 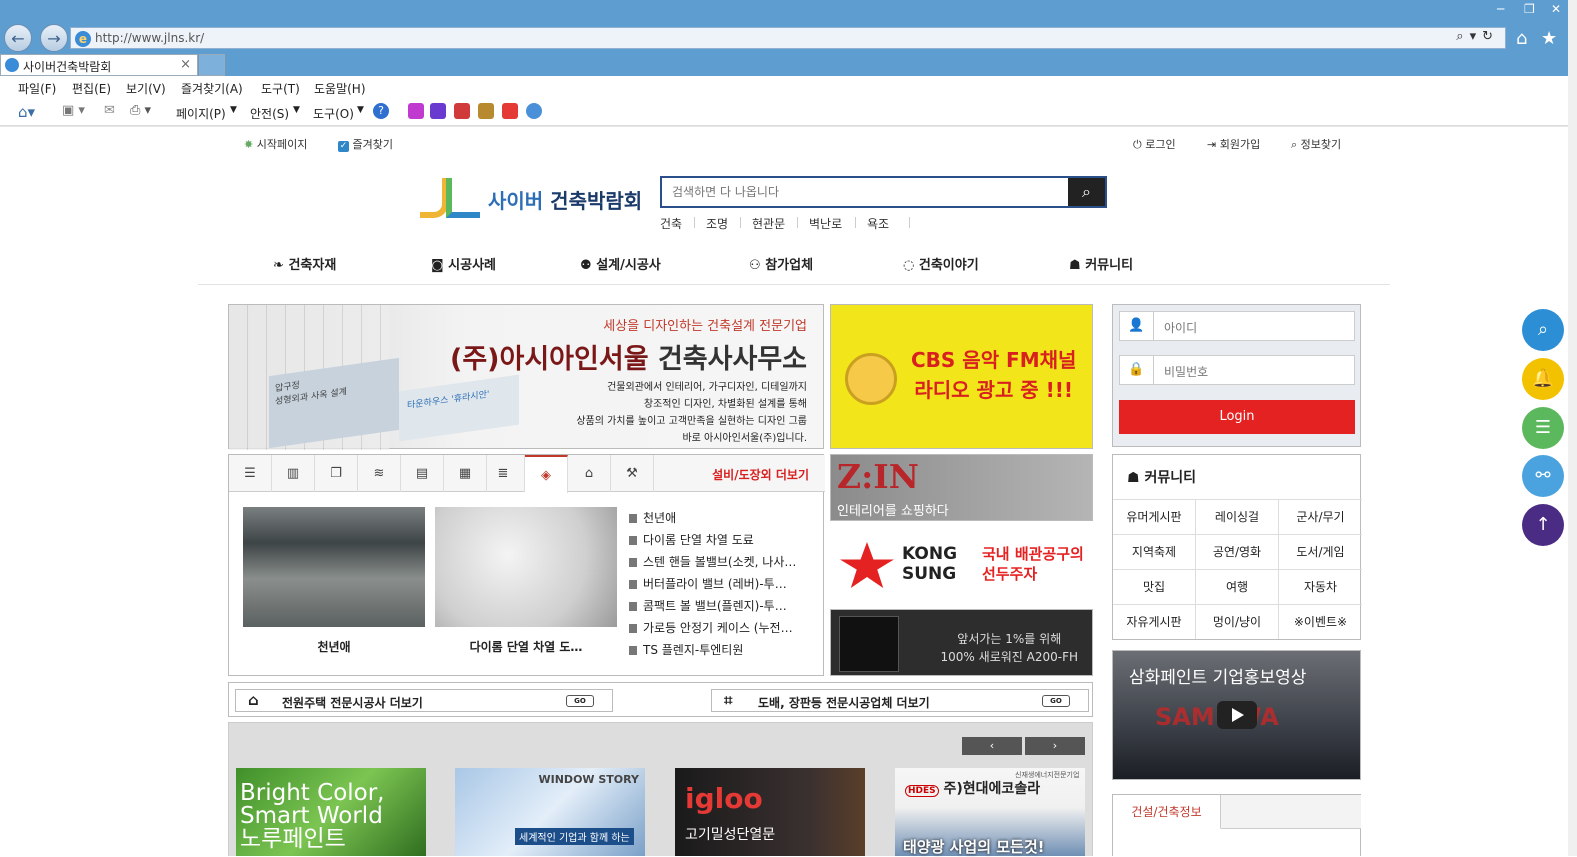 I want to click on keyword-link: 현관문, so click(x=768, y=223).